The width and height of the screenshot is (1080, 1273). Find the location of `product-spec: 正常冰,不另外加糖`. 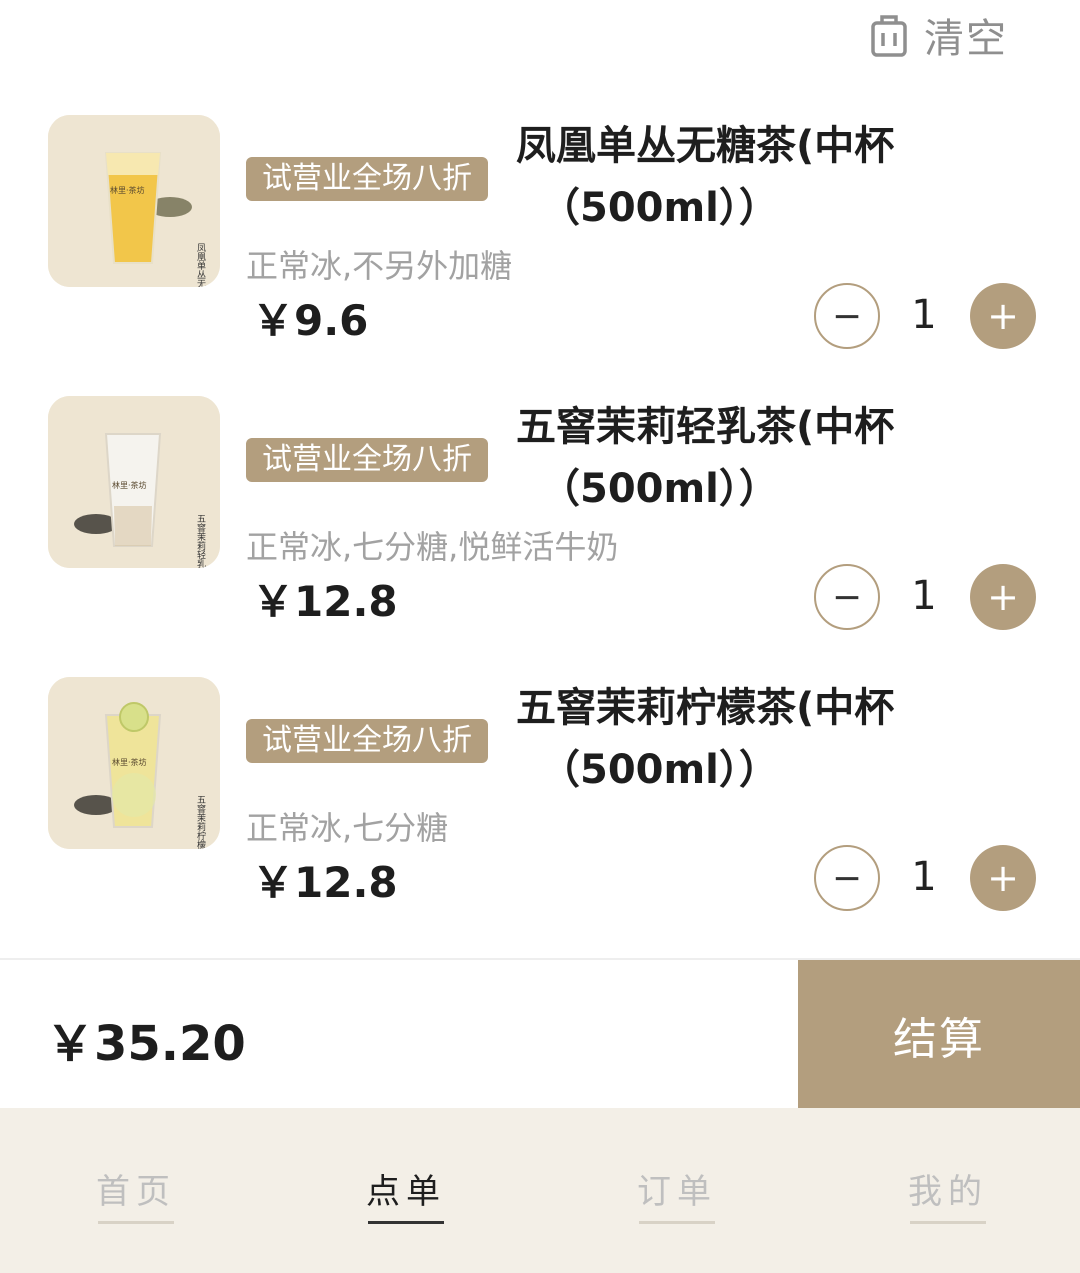

product-spec: 正常冰,不另外加糖 is located at coordinates (379, 266).